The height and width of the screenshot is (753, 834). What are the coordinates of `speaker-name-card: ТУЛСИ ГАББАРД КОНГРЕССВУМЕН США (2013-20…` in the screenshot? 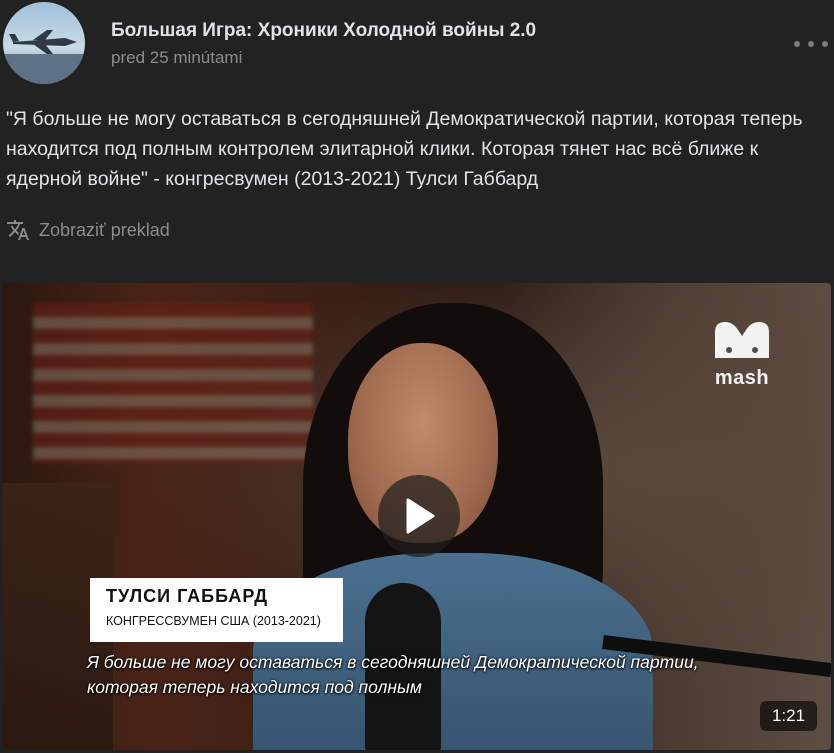 It's located at (216, 610).